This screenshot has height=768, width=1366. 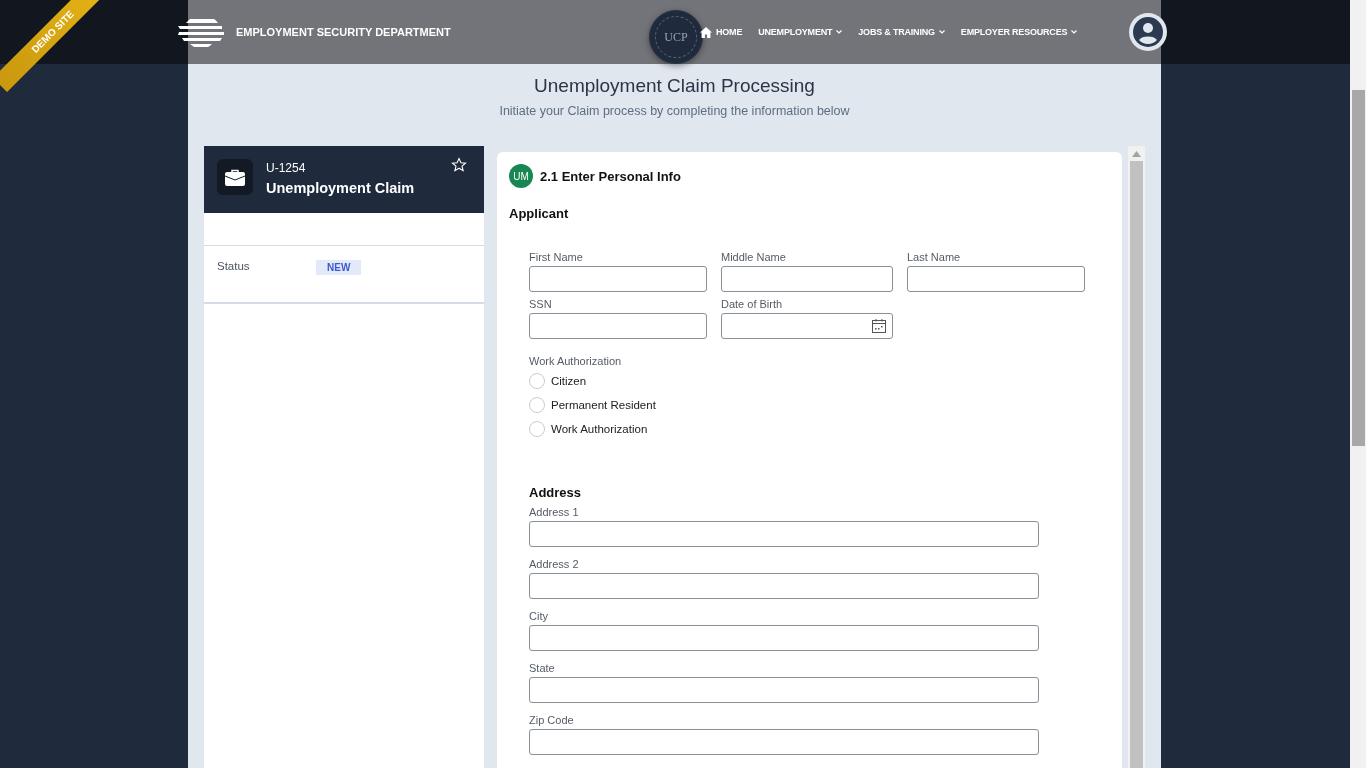 I want to click on field-label: Address 2, so click(x=554, y=564).